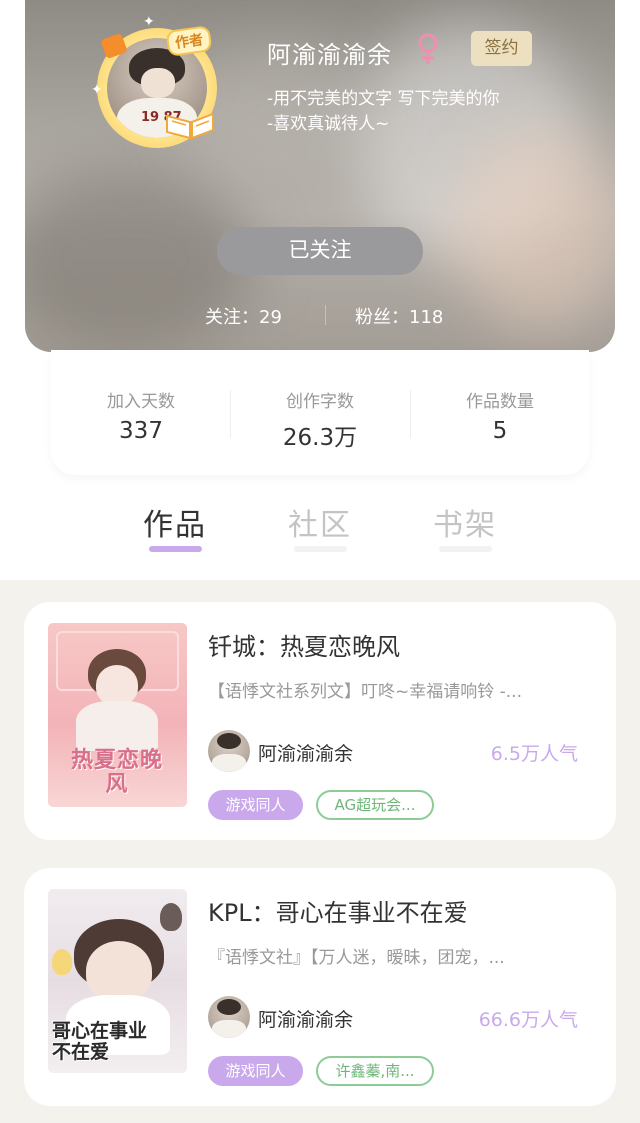  I want to click on metric-label: 加入天数, so click(141, 402).